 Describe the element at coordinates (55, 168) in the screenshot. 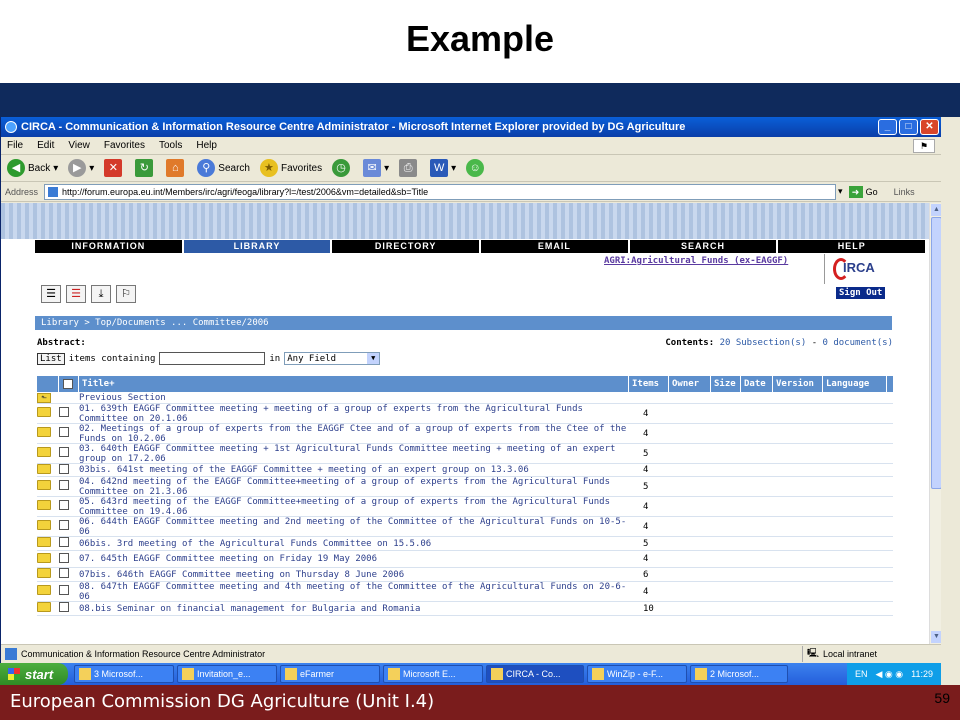

I see `back-dropdown-icon: ▾` at that location.